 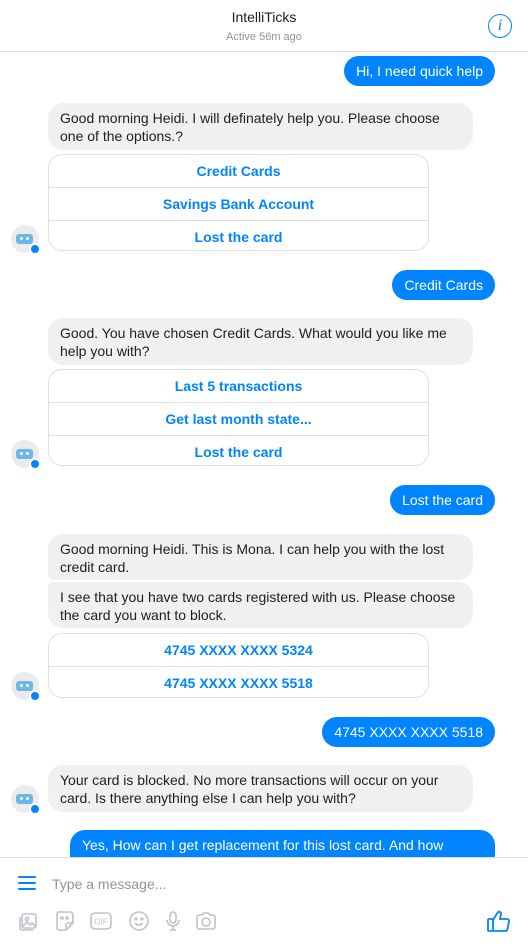 What do you see at coordinates (65, 921) in the screenshot?
I see `sticker-icon` at bounding box center [65, 921].